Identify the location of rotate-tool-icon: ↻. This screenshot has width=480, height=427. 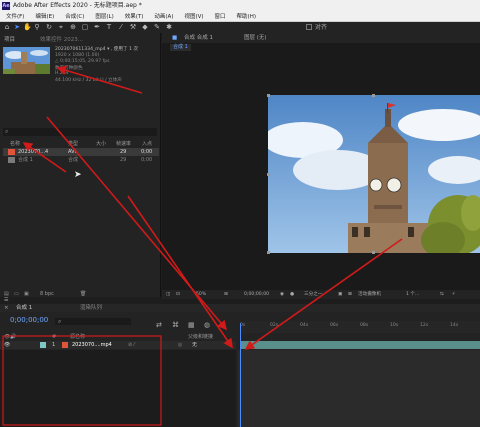
(49, 27).